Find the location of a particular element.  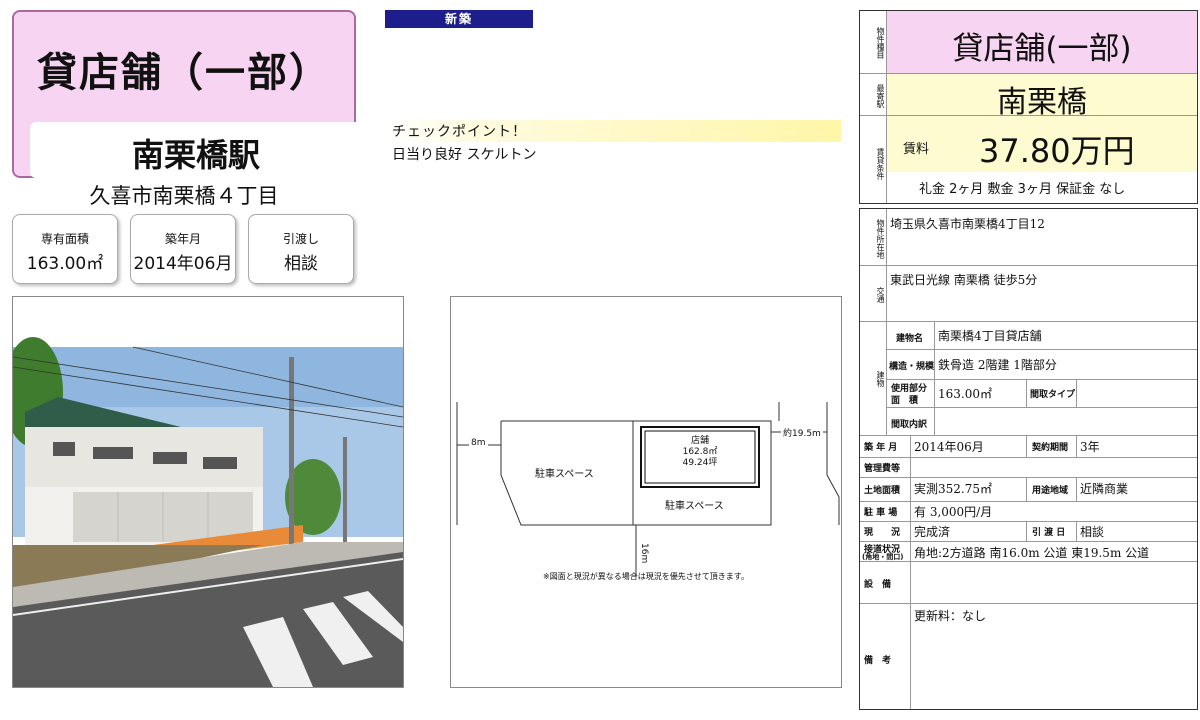

spec-area-label: 専有面積 is located at coordinates (64, 239).